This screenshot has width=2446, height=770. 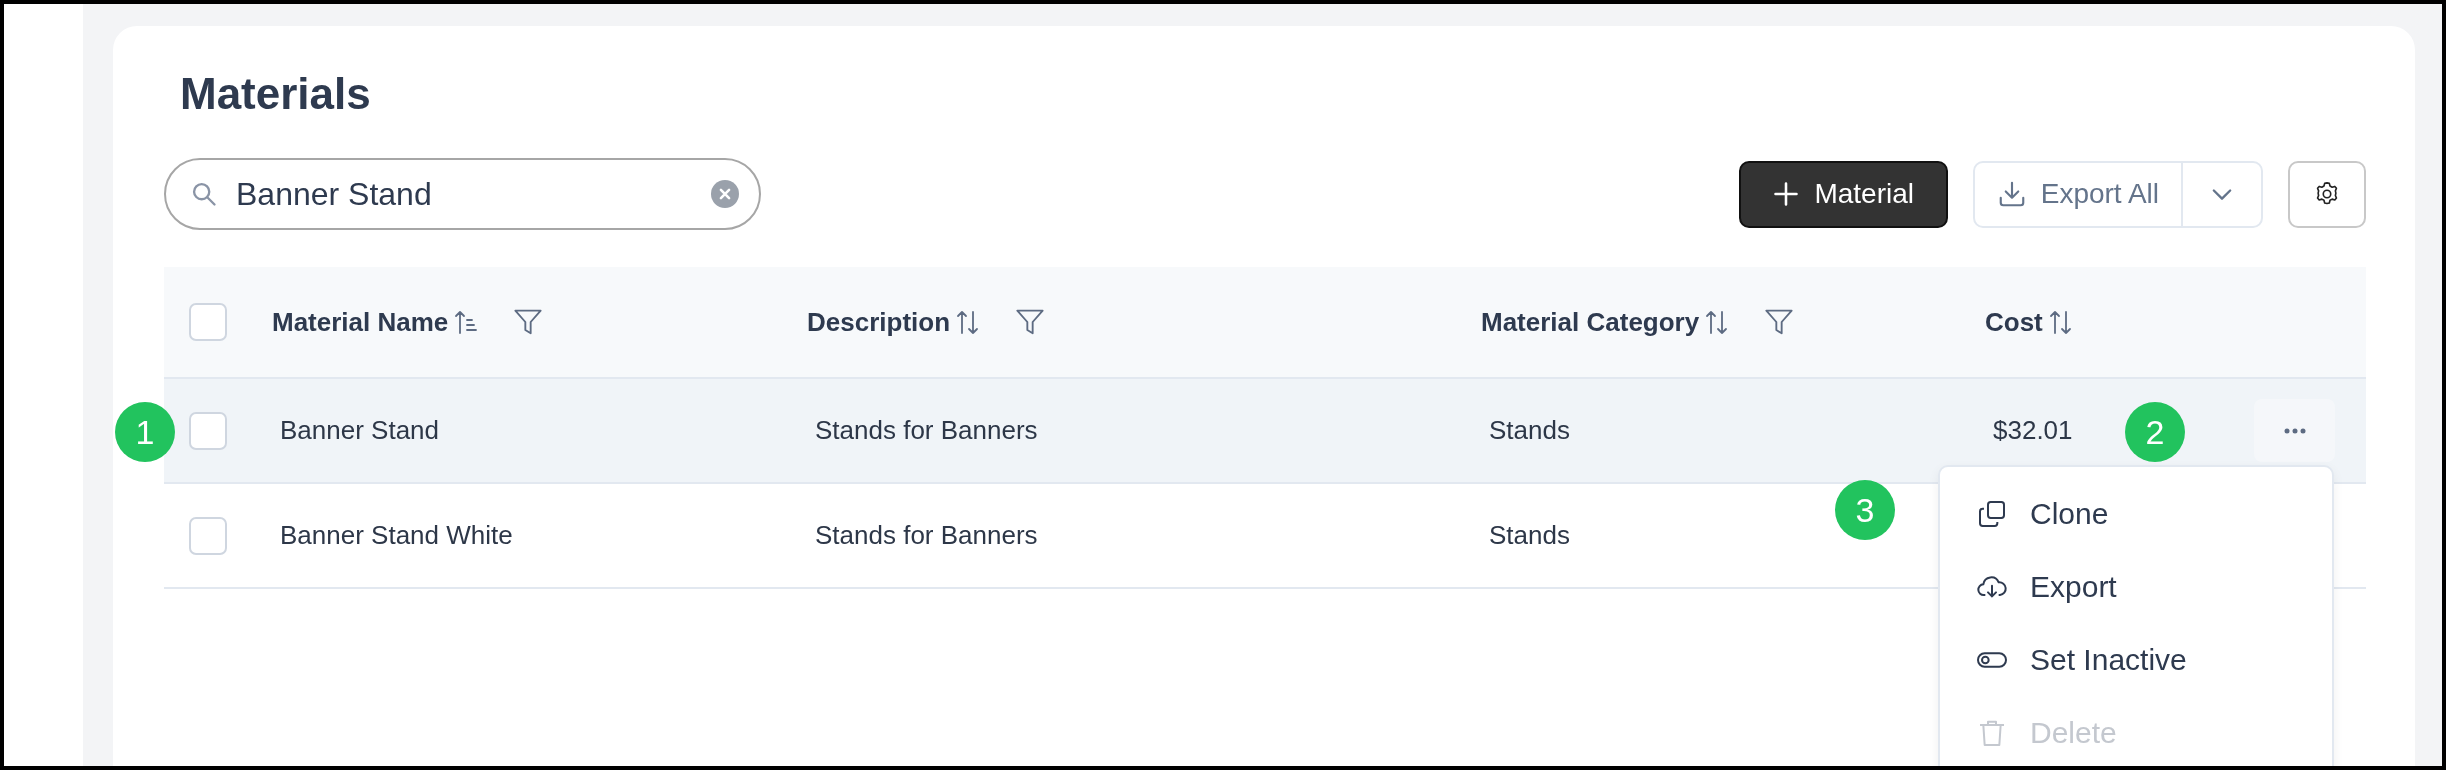 What do you see at coordinates (1786, 194) in the screenshot?
I see `plus-icon` at bounding box center [1786, 194].